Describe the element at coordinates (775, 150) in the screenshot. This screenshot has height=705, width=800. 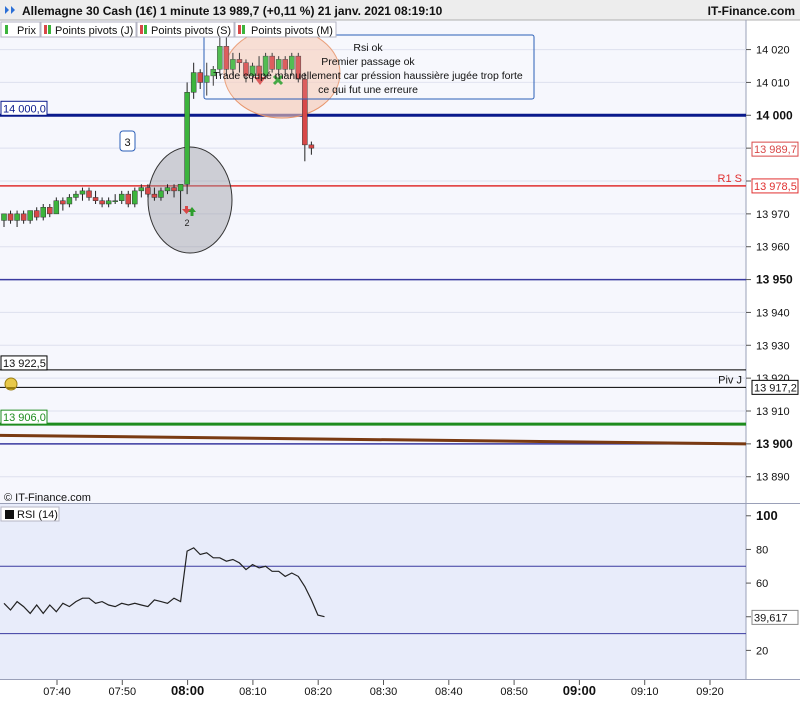
I see `last-price-tag: 13 989,7` at that location.